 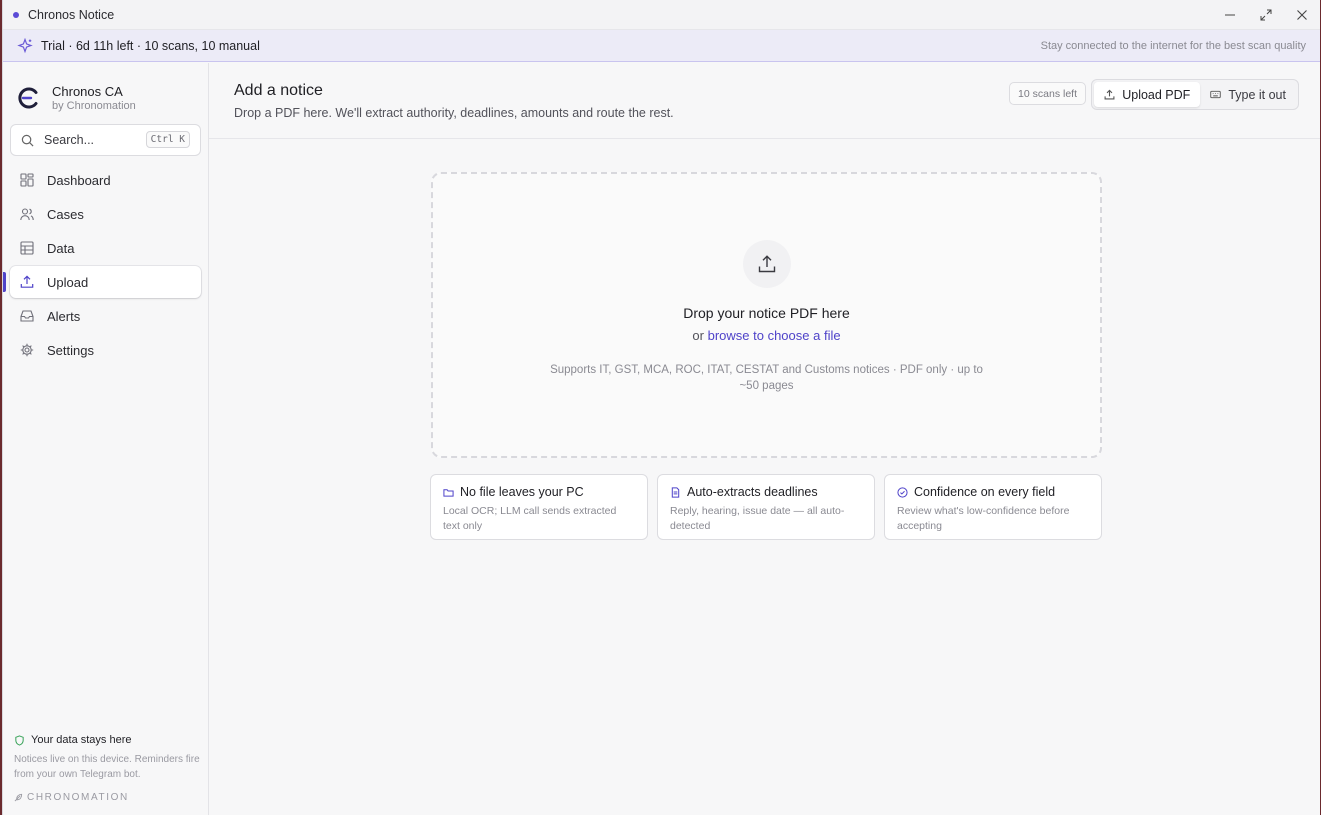 What do you see at coordinates (1216, 94) in the screenshot?
I see `keyboard-icon` at bounding box center [1216, 94].